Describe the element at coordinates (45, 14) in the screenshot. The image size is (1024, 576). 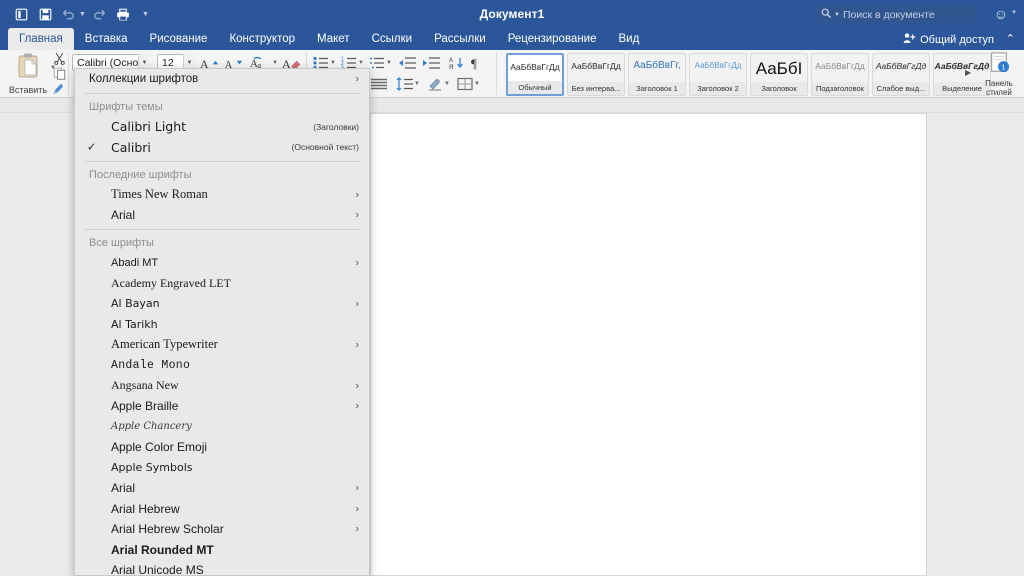
I see `save-icon` at that location.